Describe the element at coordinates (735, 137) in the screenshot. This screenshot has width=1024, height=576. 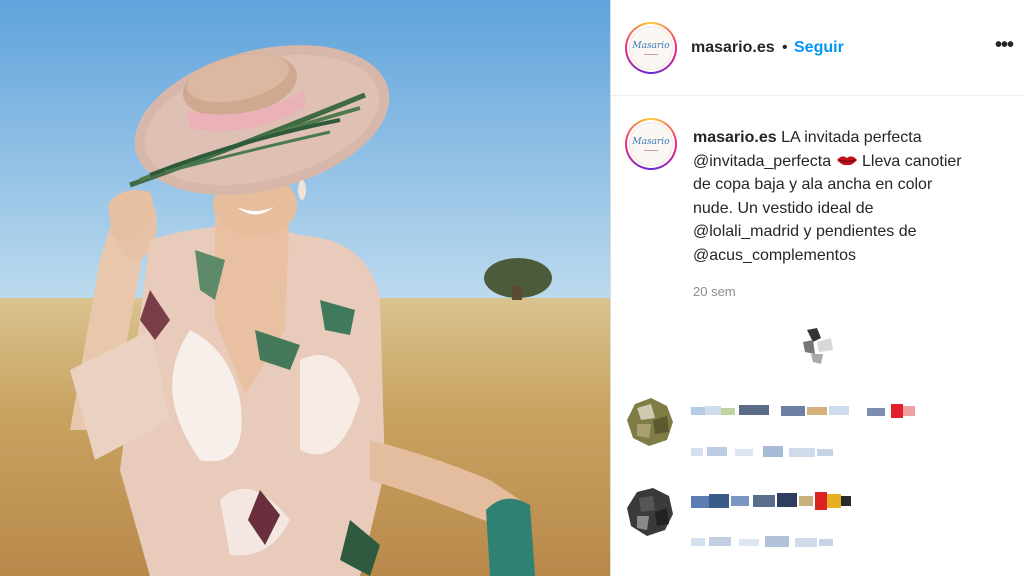
I see `caption-username: masario.es` at that location.